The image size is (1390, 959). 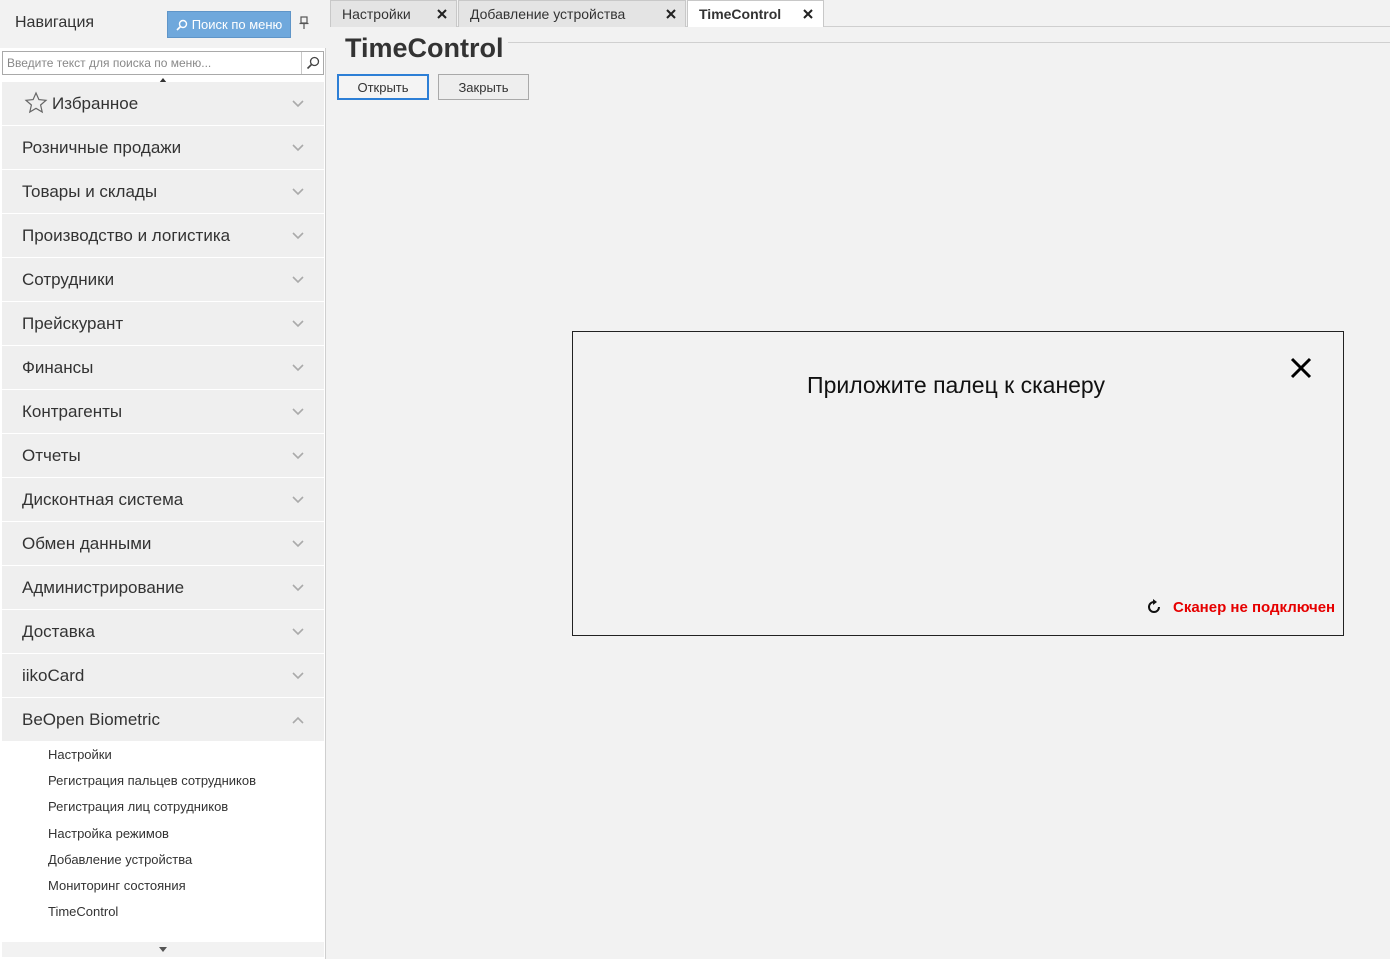 I want to click on nav-item-label: iikoCard, so click(x=53, y=675).